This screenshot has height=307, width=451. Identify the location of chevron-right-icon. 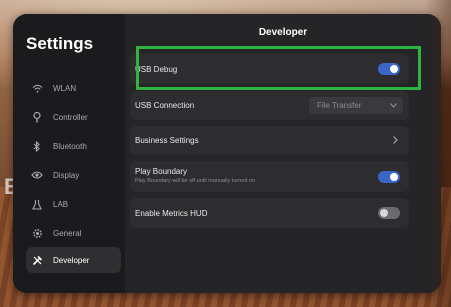
(395, 141).